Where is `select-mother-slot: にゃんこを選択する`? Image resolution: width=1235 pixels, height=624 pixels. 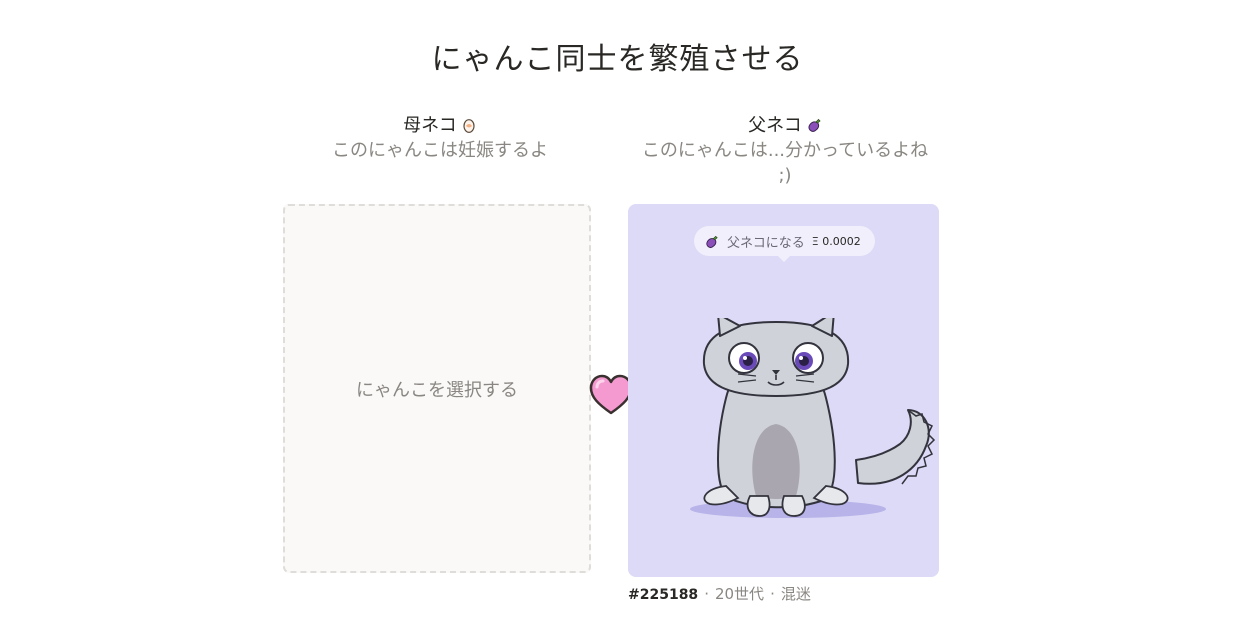 select-mother-slot: にゃんこを選択する is located at coordinates (437, 388).